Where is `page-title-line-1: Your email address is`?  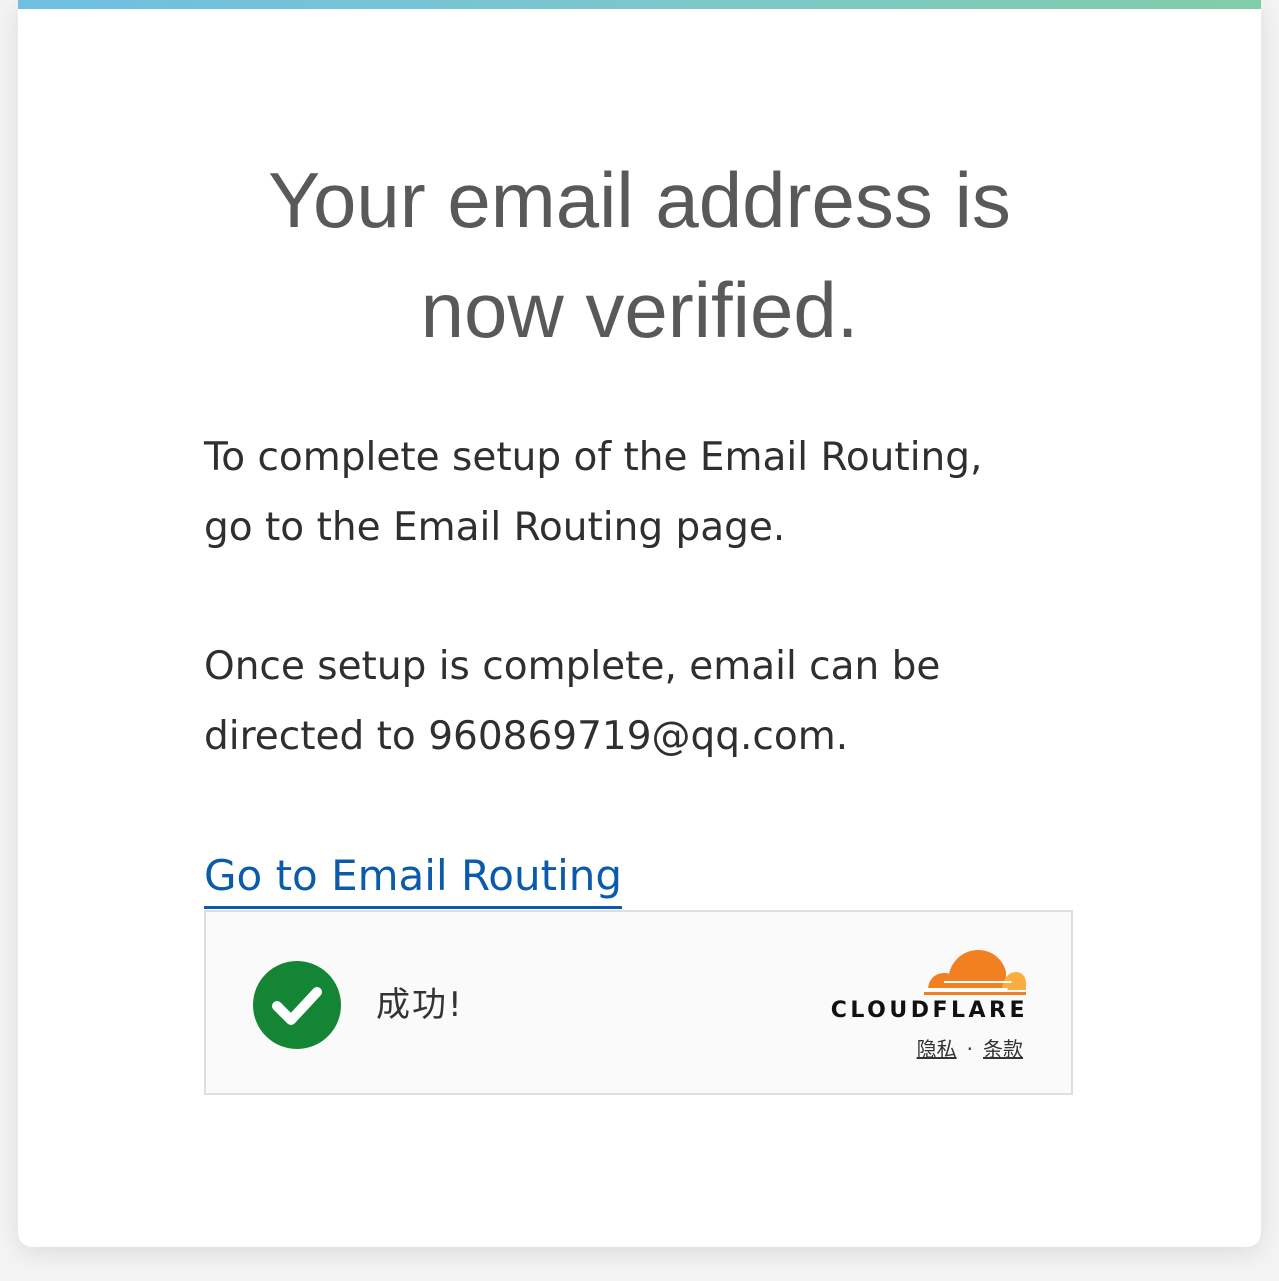 page-title-line-1: Your email address is is located at coordinates (639, 200).